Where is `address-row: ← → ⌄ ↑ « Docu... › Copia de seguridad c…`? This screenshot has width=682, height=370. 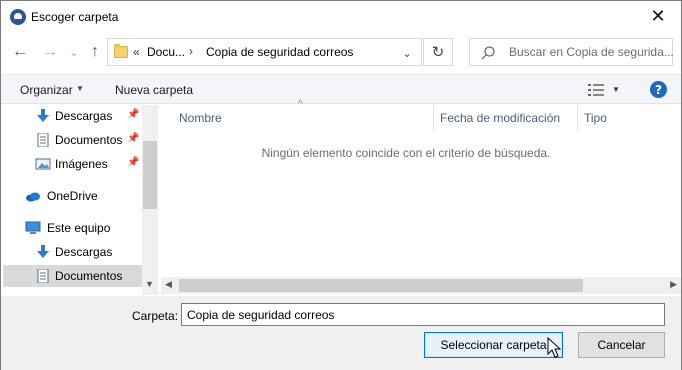
address-row: ← → ⌄ ↑ « Docu... › Copia de seguridad c… is located at coordinates (341, 52).